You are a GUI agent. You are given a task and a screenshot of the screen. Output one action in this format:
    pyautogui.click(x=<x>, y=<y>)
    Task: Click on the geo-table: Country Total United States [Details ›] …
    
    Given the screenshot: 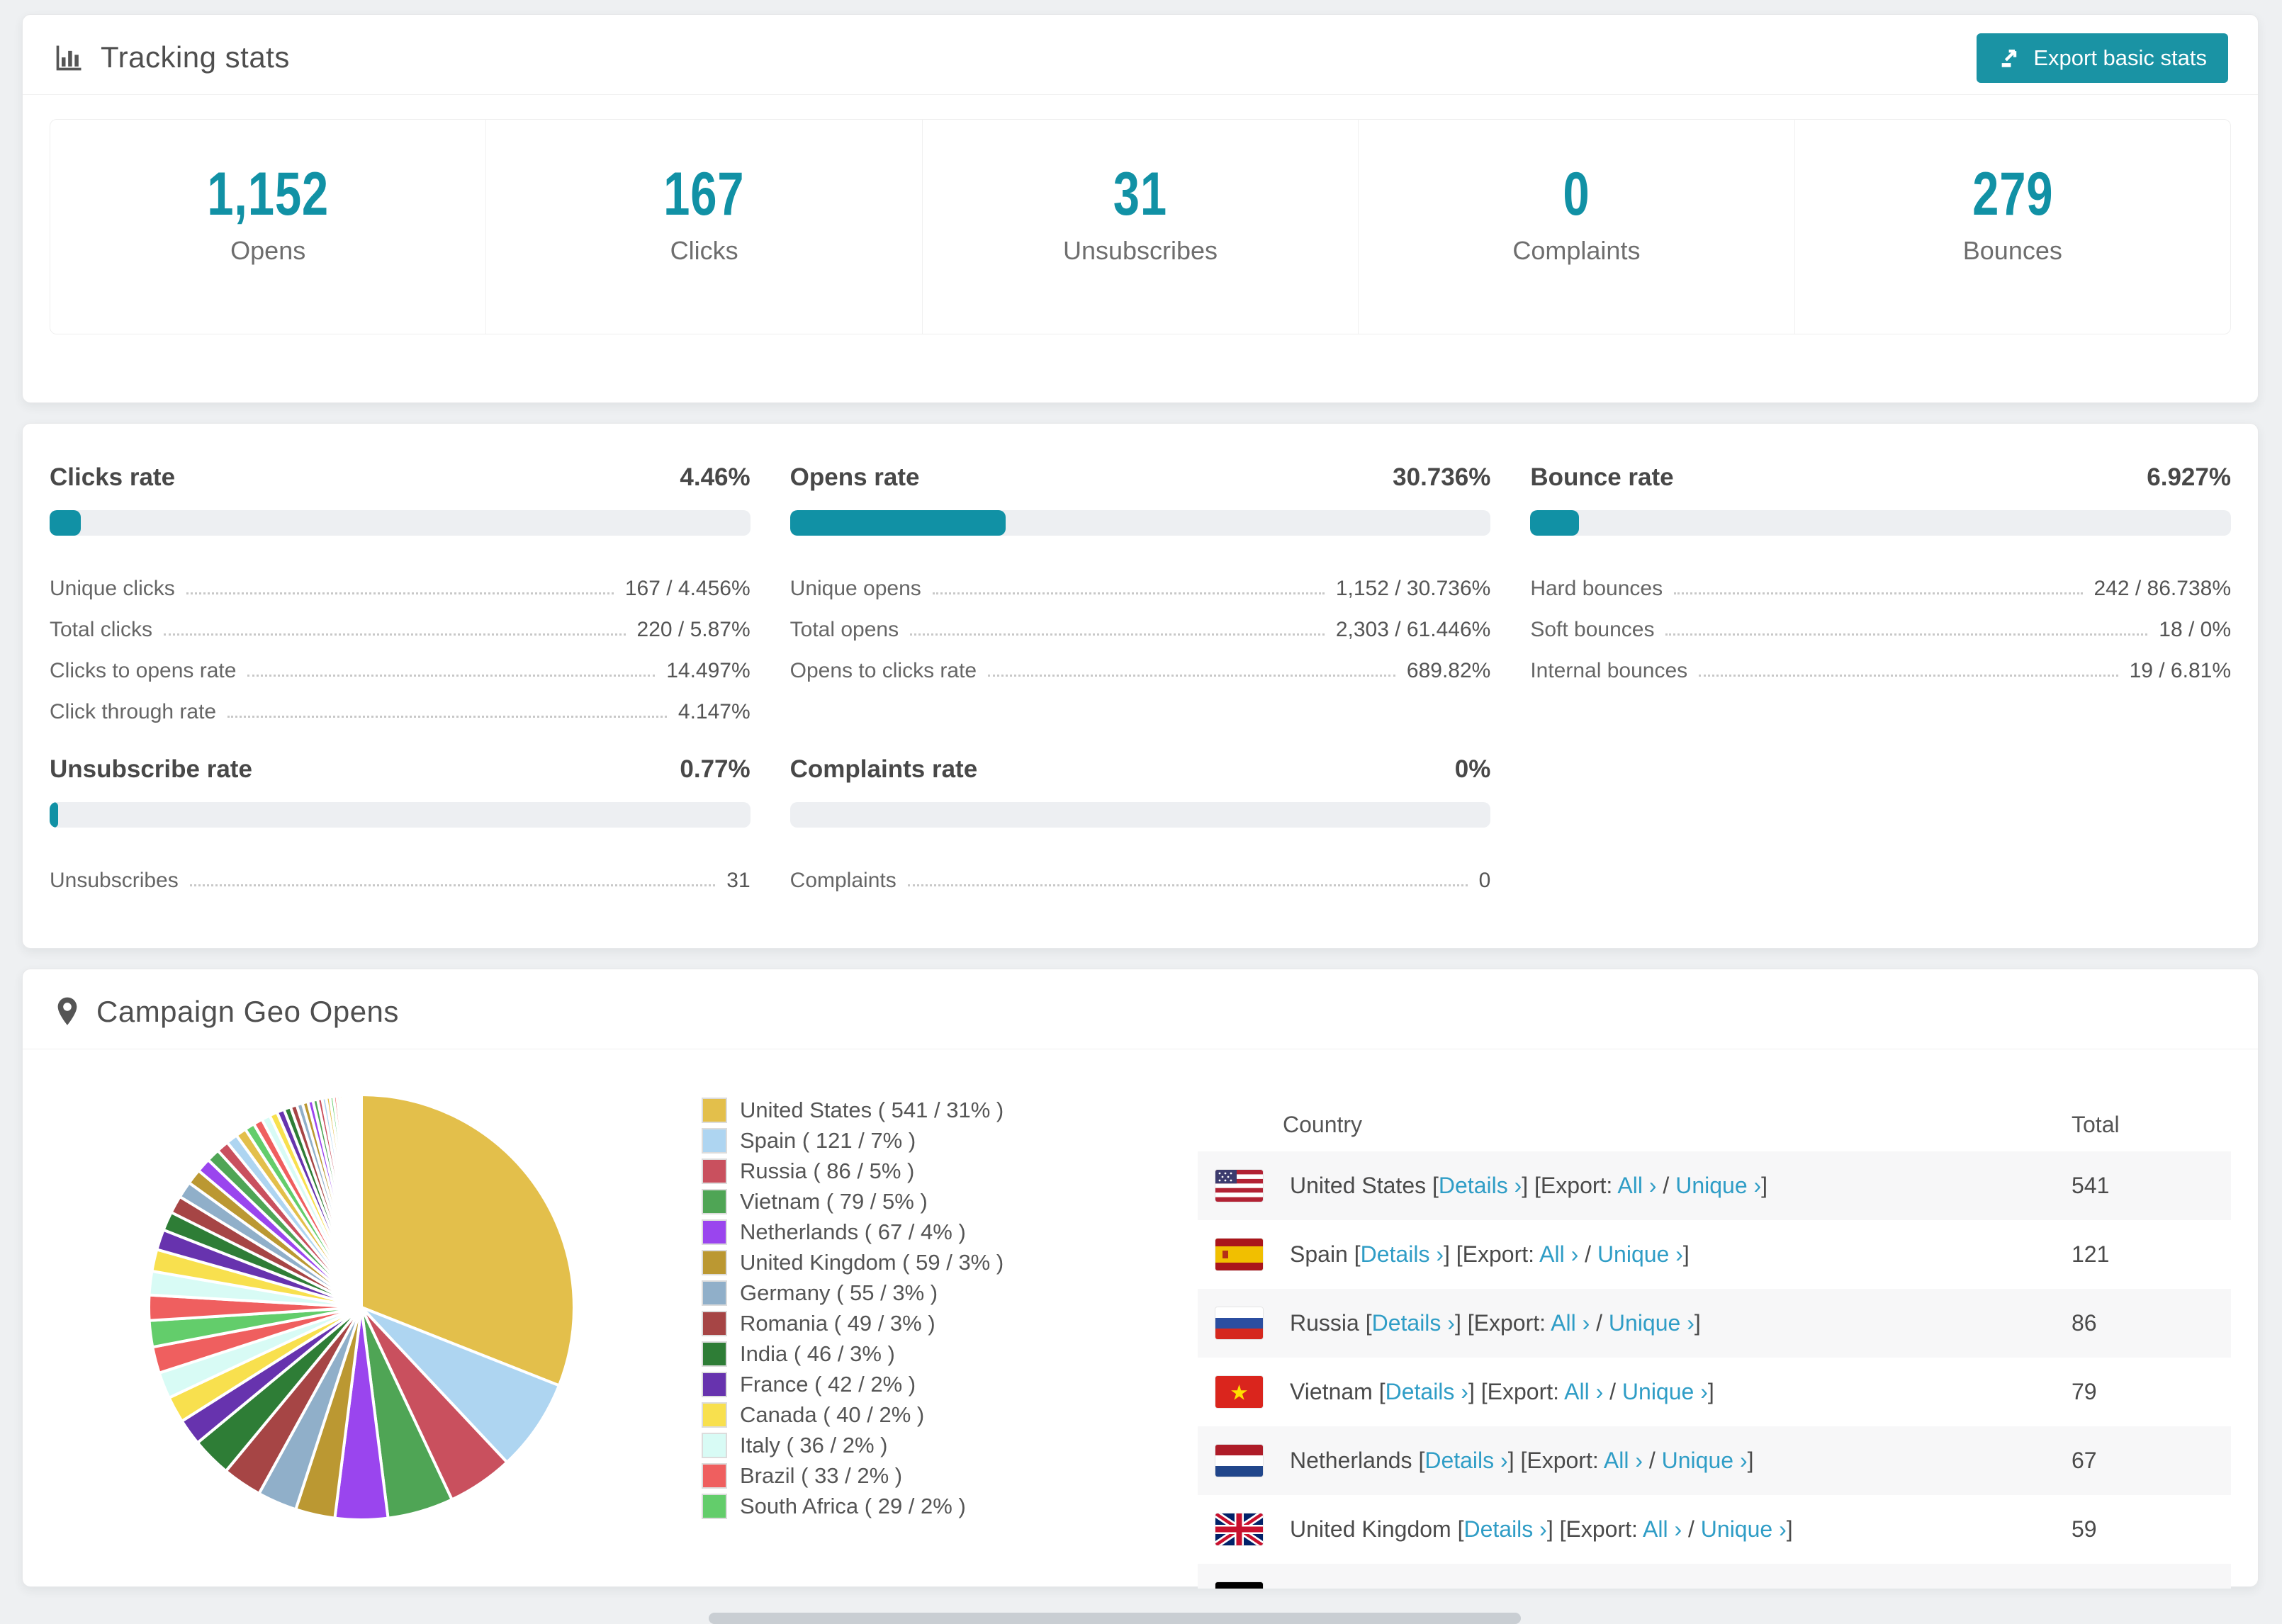 What is the action you would take?
    pyautogui.click(x=1714, y=1343)
    